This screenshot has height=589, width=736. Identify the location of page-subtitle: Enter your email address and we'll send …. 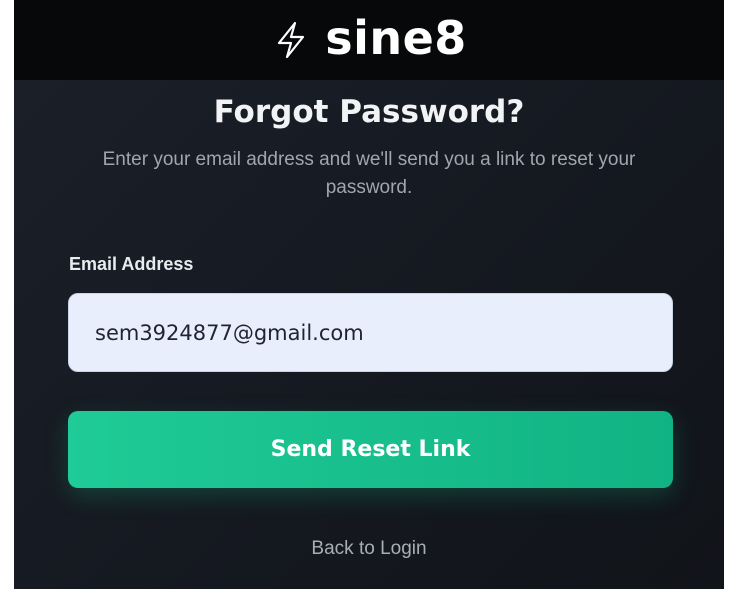
(369, 173).